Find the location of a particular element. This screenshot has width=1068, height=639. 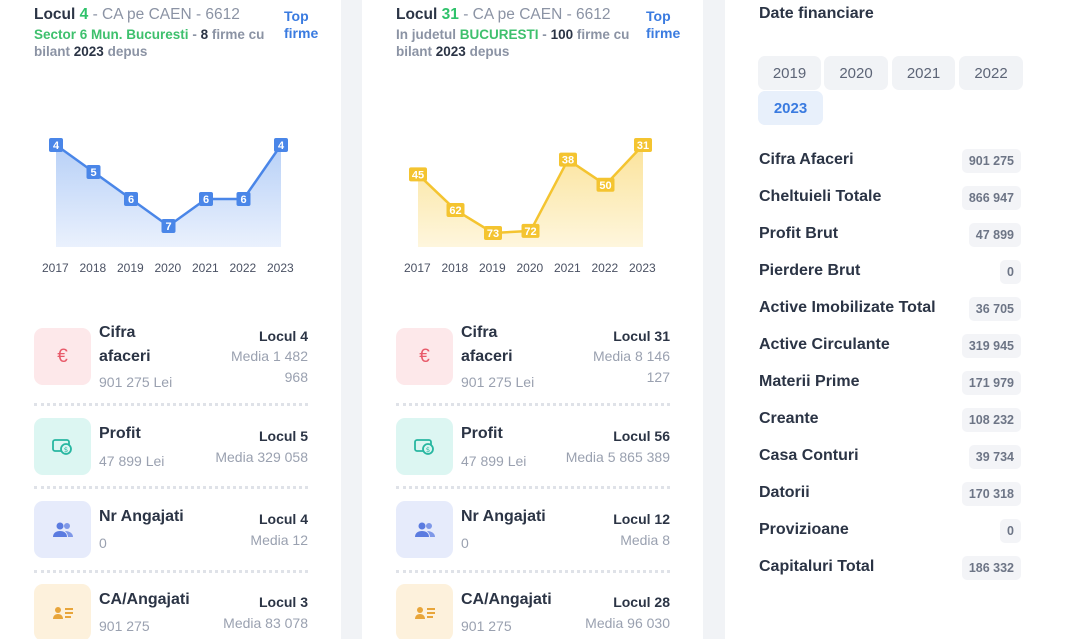

chart-point: 31 is located at coordinates (643, 145).